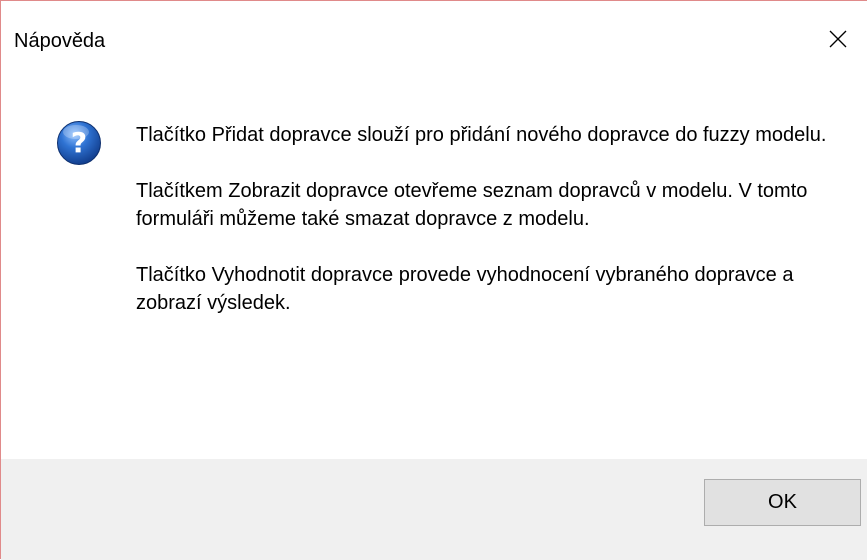 The height and width of the screenshot is (560, 867). I want to click on close-button, so click(838, 39).